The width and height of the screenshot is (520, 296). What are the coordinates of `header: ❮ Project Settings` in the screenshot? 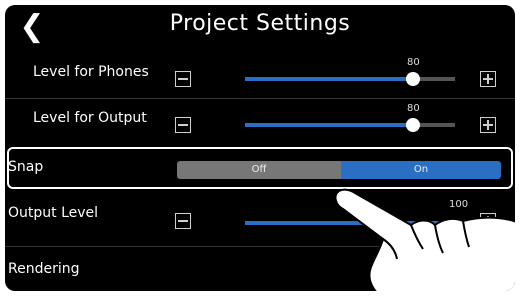 It's located at (260, 27).